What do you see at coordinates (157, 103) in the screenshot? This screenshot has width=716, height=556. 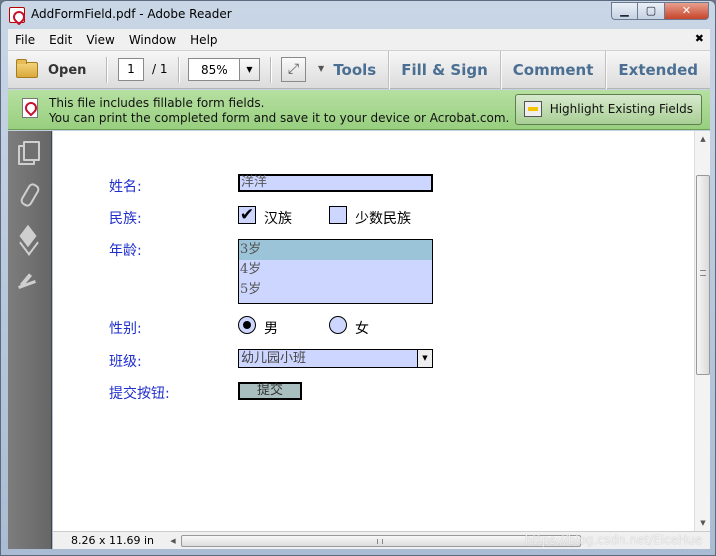 I see `notice-line-1: This file includes fillable form fields.` at bounding box center [157, 103].